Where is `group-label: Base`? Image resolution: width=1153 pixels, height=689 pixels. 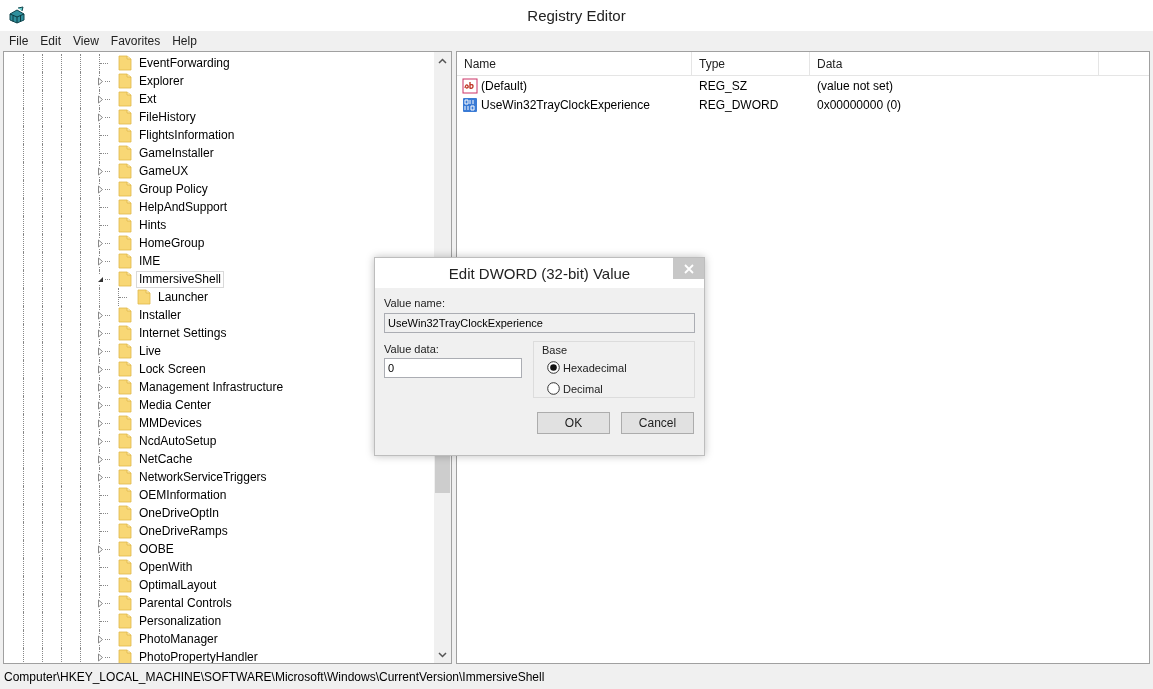 group-label: Base is located at coordinates (555, 350).